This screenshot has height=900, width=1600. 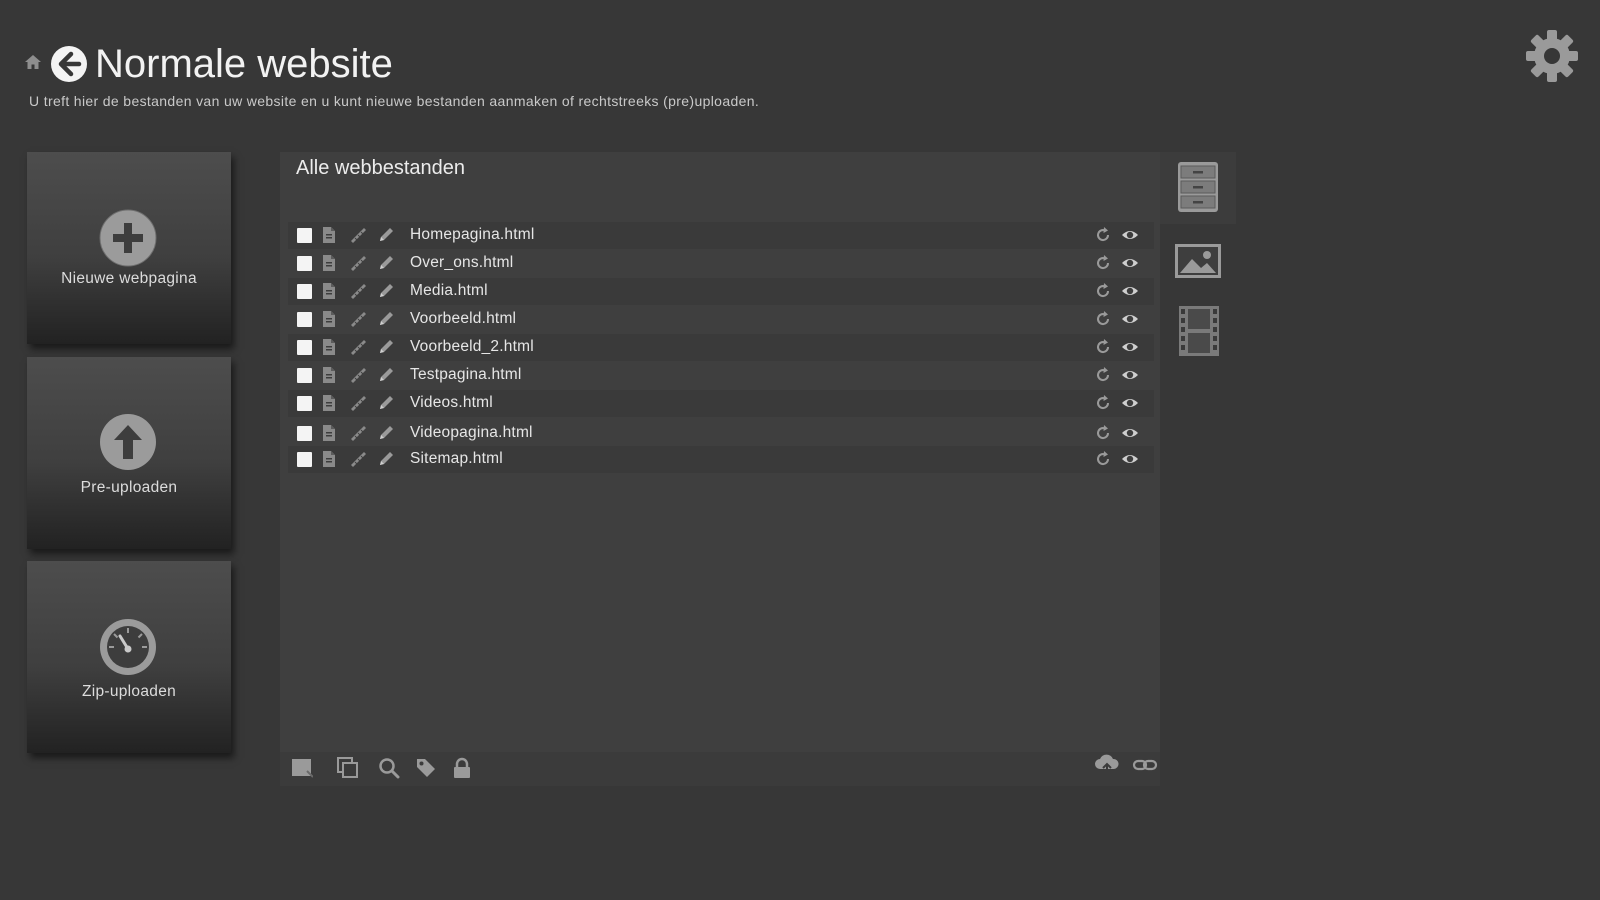 I want to click on file-row: Videos.html, so click(x=721, y=403).